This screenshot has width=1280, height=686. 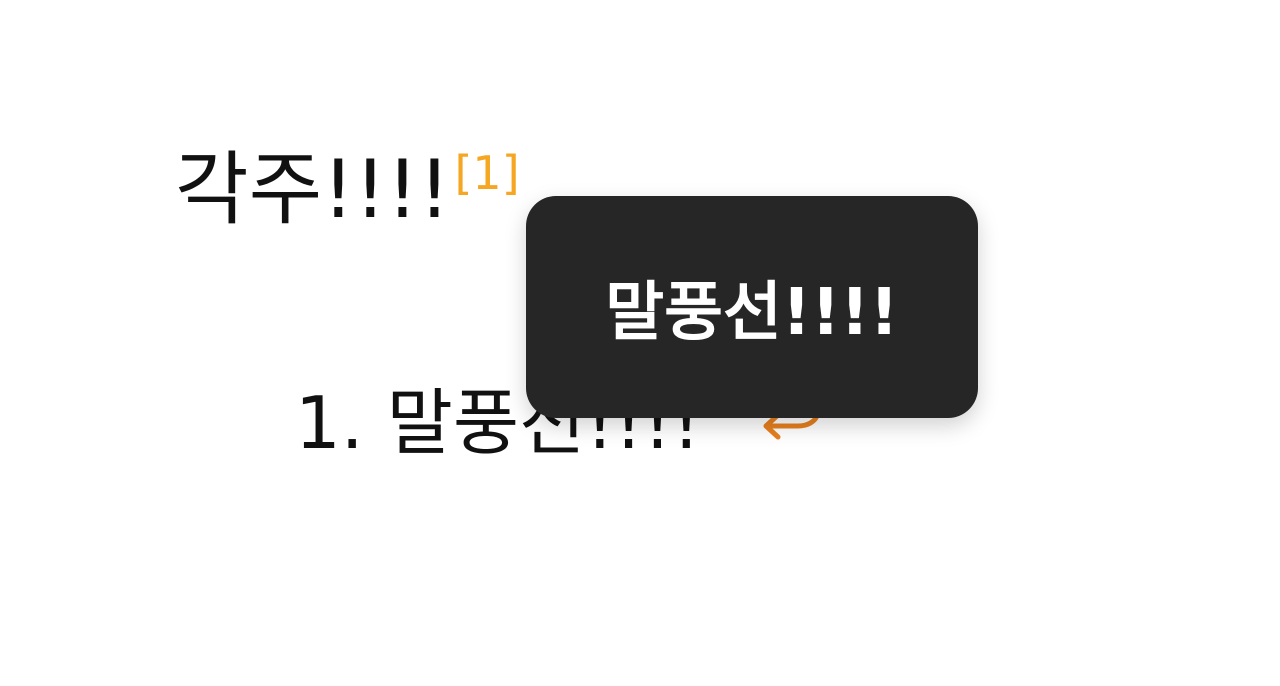 I want to click on main-text: 각주!!!!, so click(x=313, y=189).